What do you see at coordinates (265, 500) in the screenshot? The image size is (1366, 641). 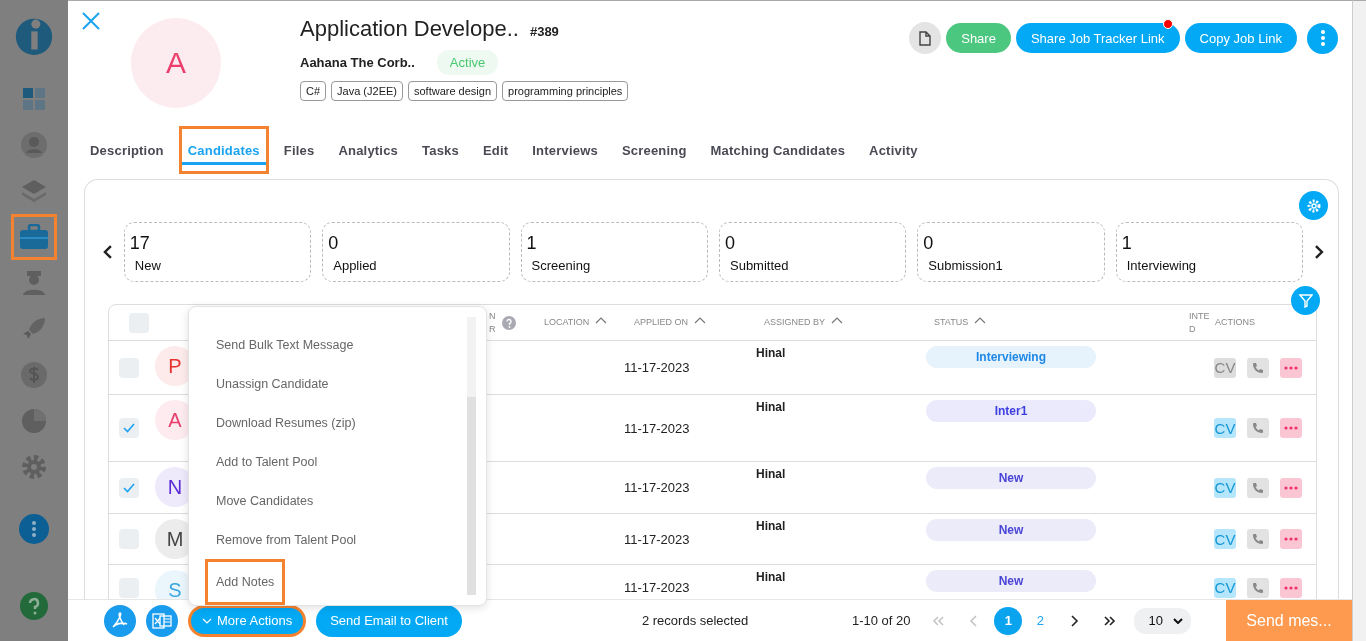 I see `menu-item: Move Candidates` at bounding box center [265, 500].